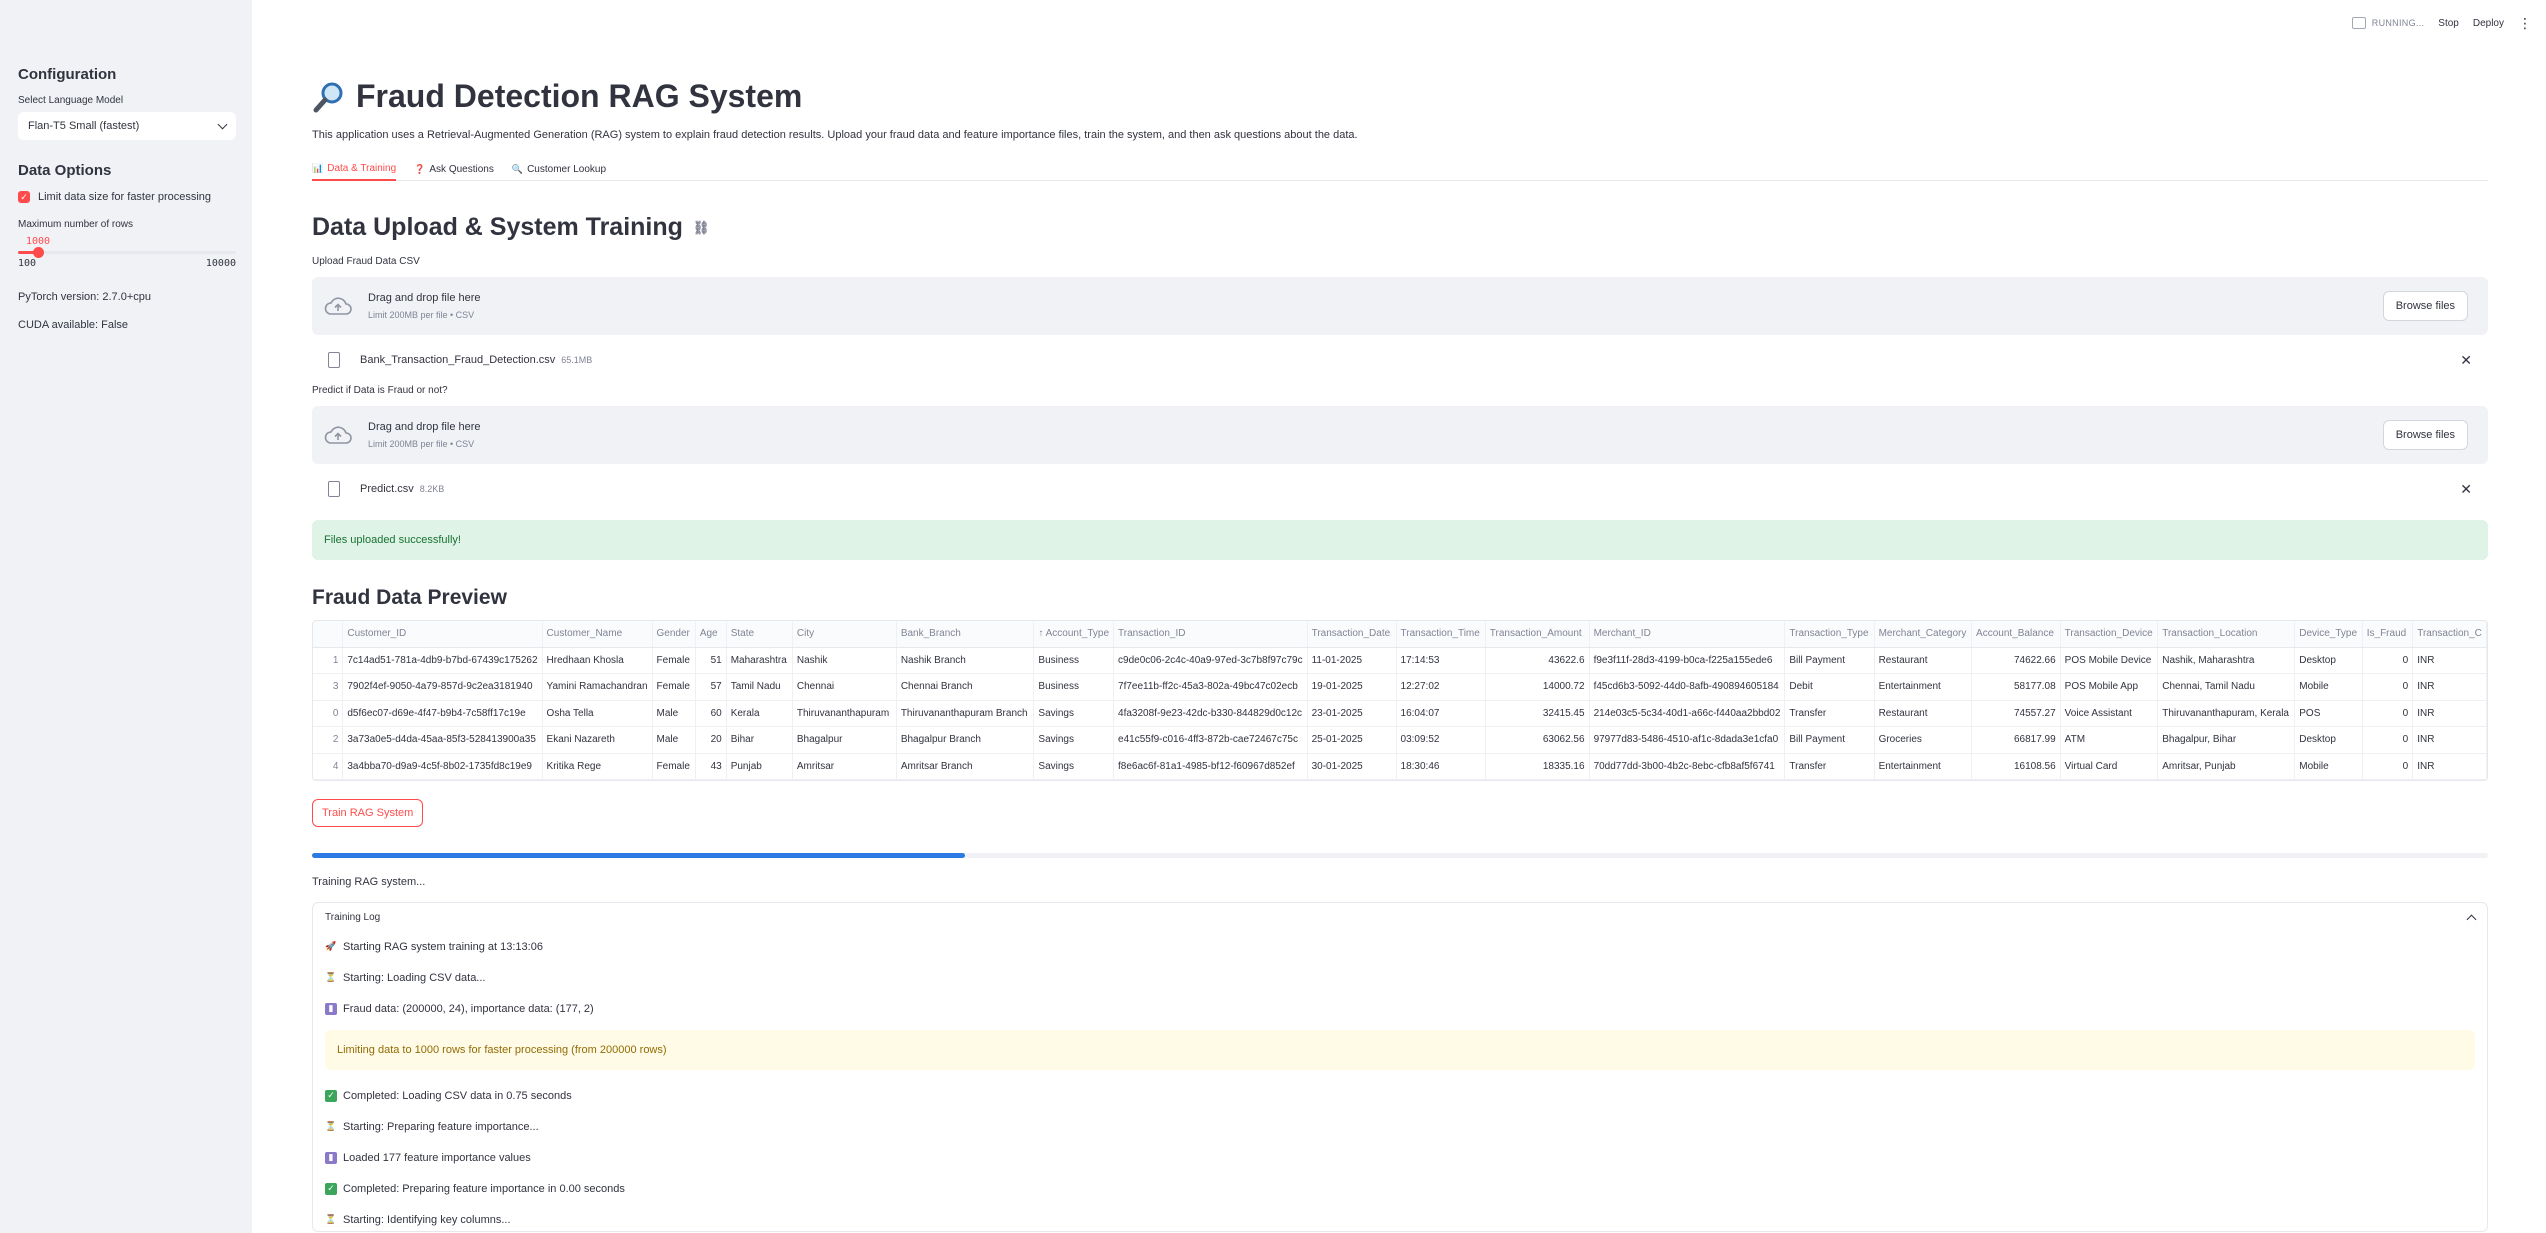 This screenshot has height=1233, width=2546. Describe the element at coordinates (965, 740) in the screenshot. I see `table-cell: Bhagalpur Branch` at that location.